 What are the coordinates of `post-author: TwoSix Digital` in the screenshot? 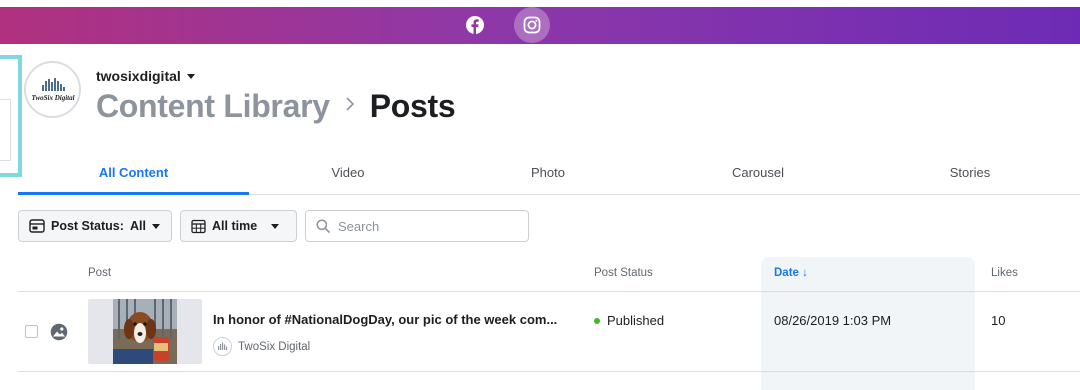 It's located at (261, 346).